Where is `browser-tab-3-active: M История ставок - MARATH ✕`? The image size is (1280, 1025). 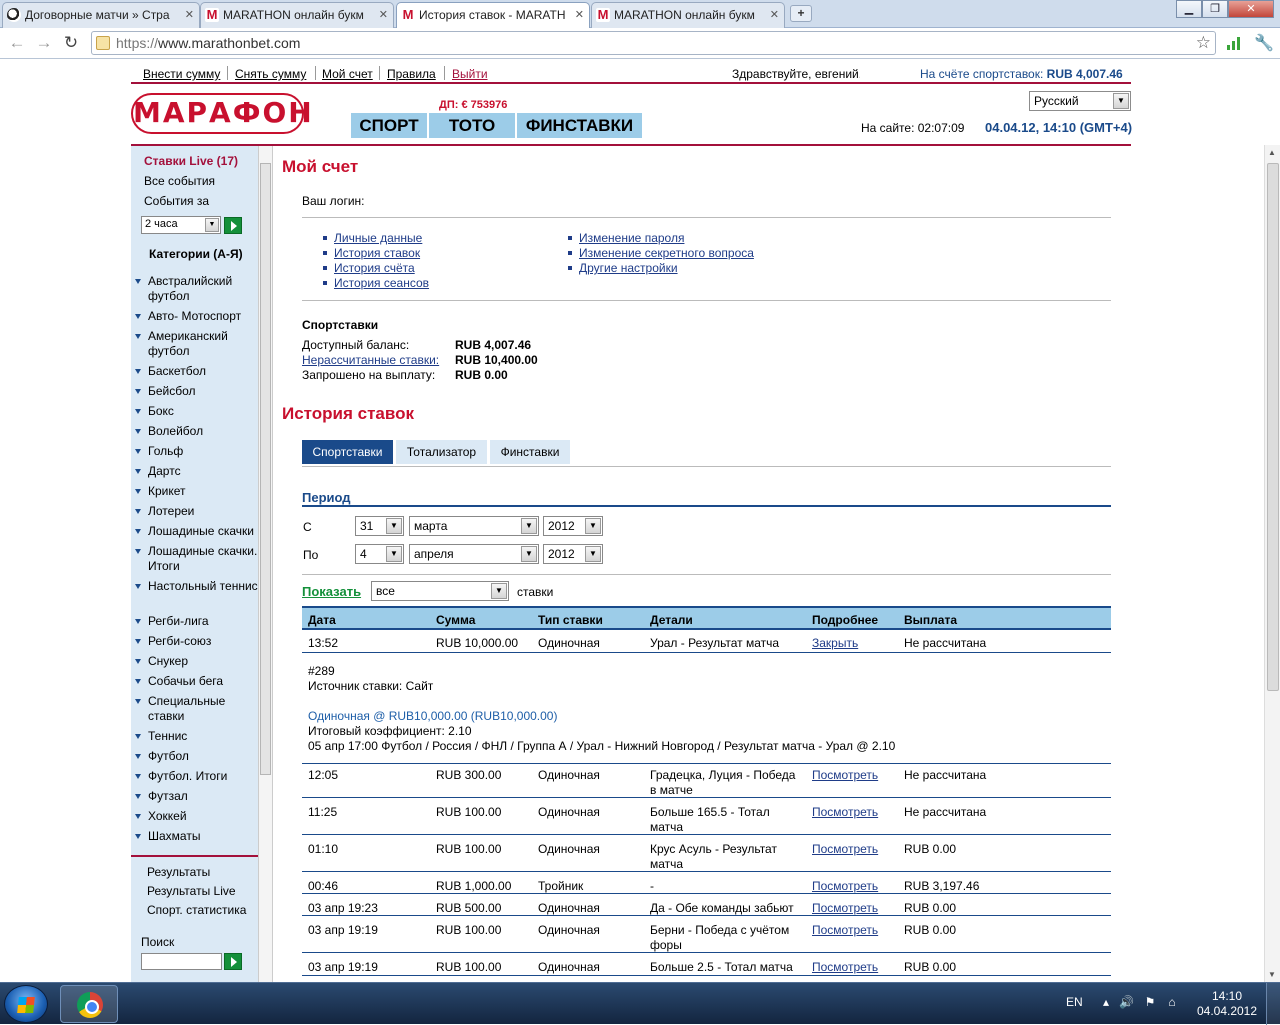 browser-tab-3-active: M История ставок - MARATH ✕ is located at coordinates (493, 15).